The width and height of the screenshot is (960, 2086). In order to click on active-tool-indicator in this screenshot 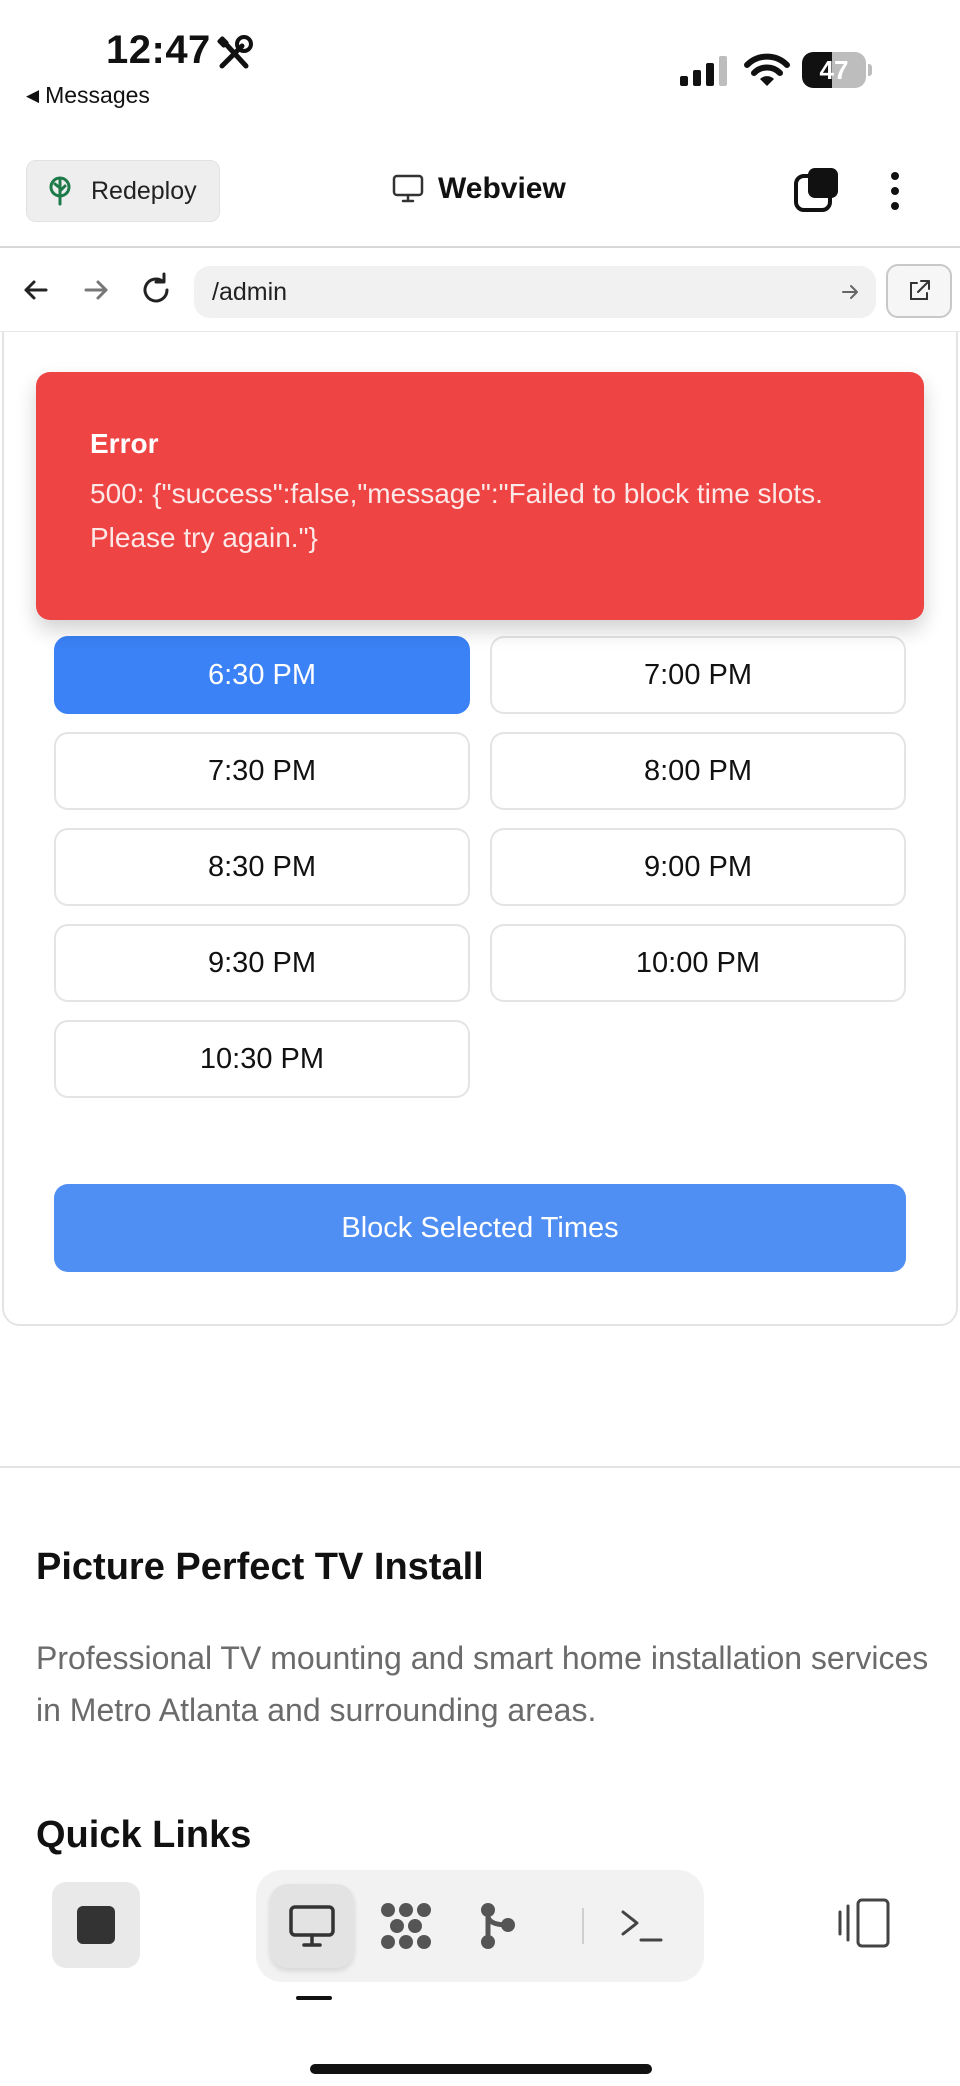, I will do `click(314, 1998)`.